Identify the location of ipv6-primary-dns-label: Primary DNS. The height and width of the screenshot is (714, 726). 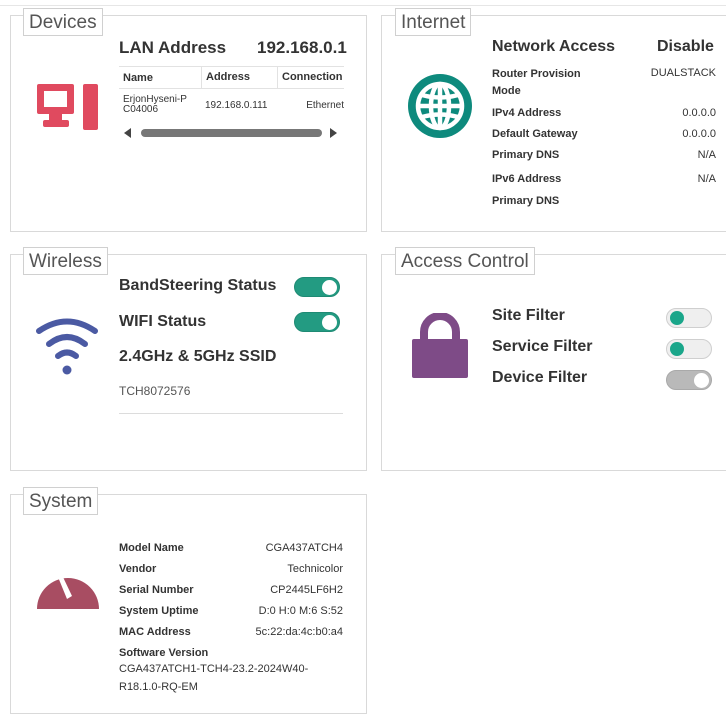
(526, 201).